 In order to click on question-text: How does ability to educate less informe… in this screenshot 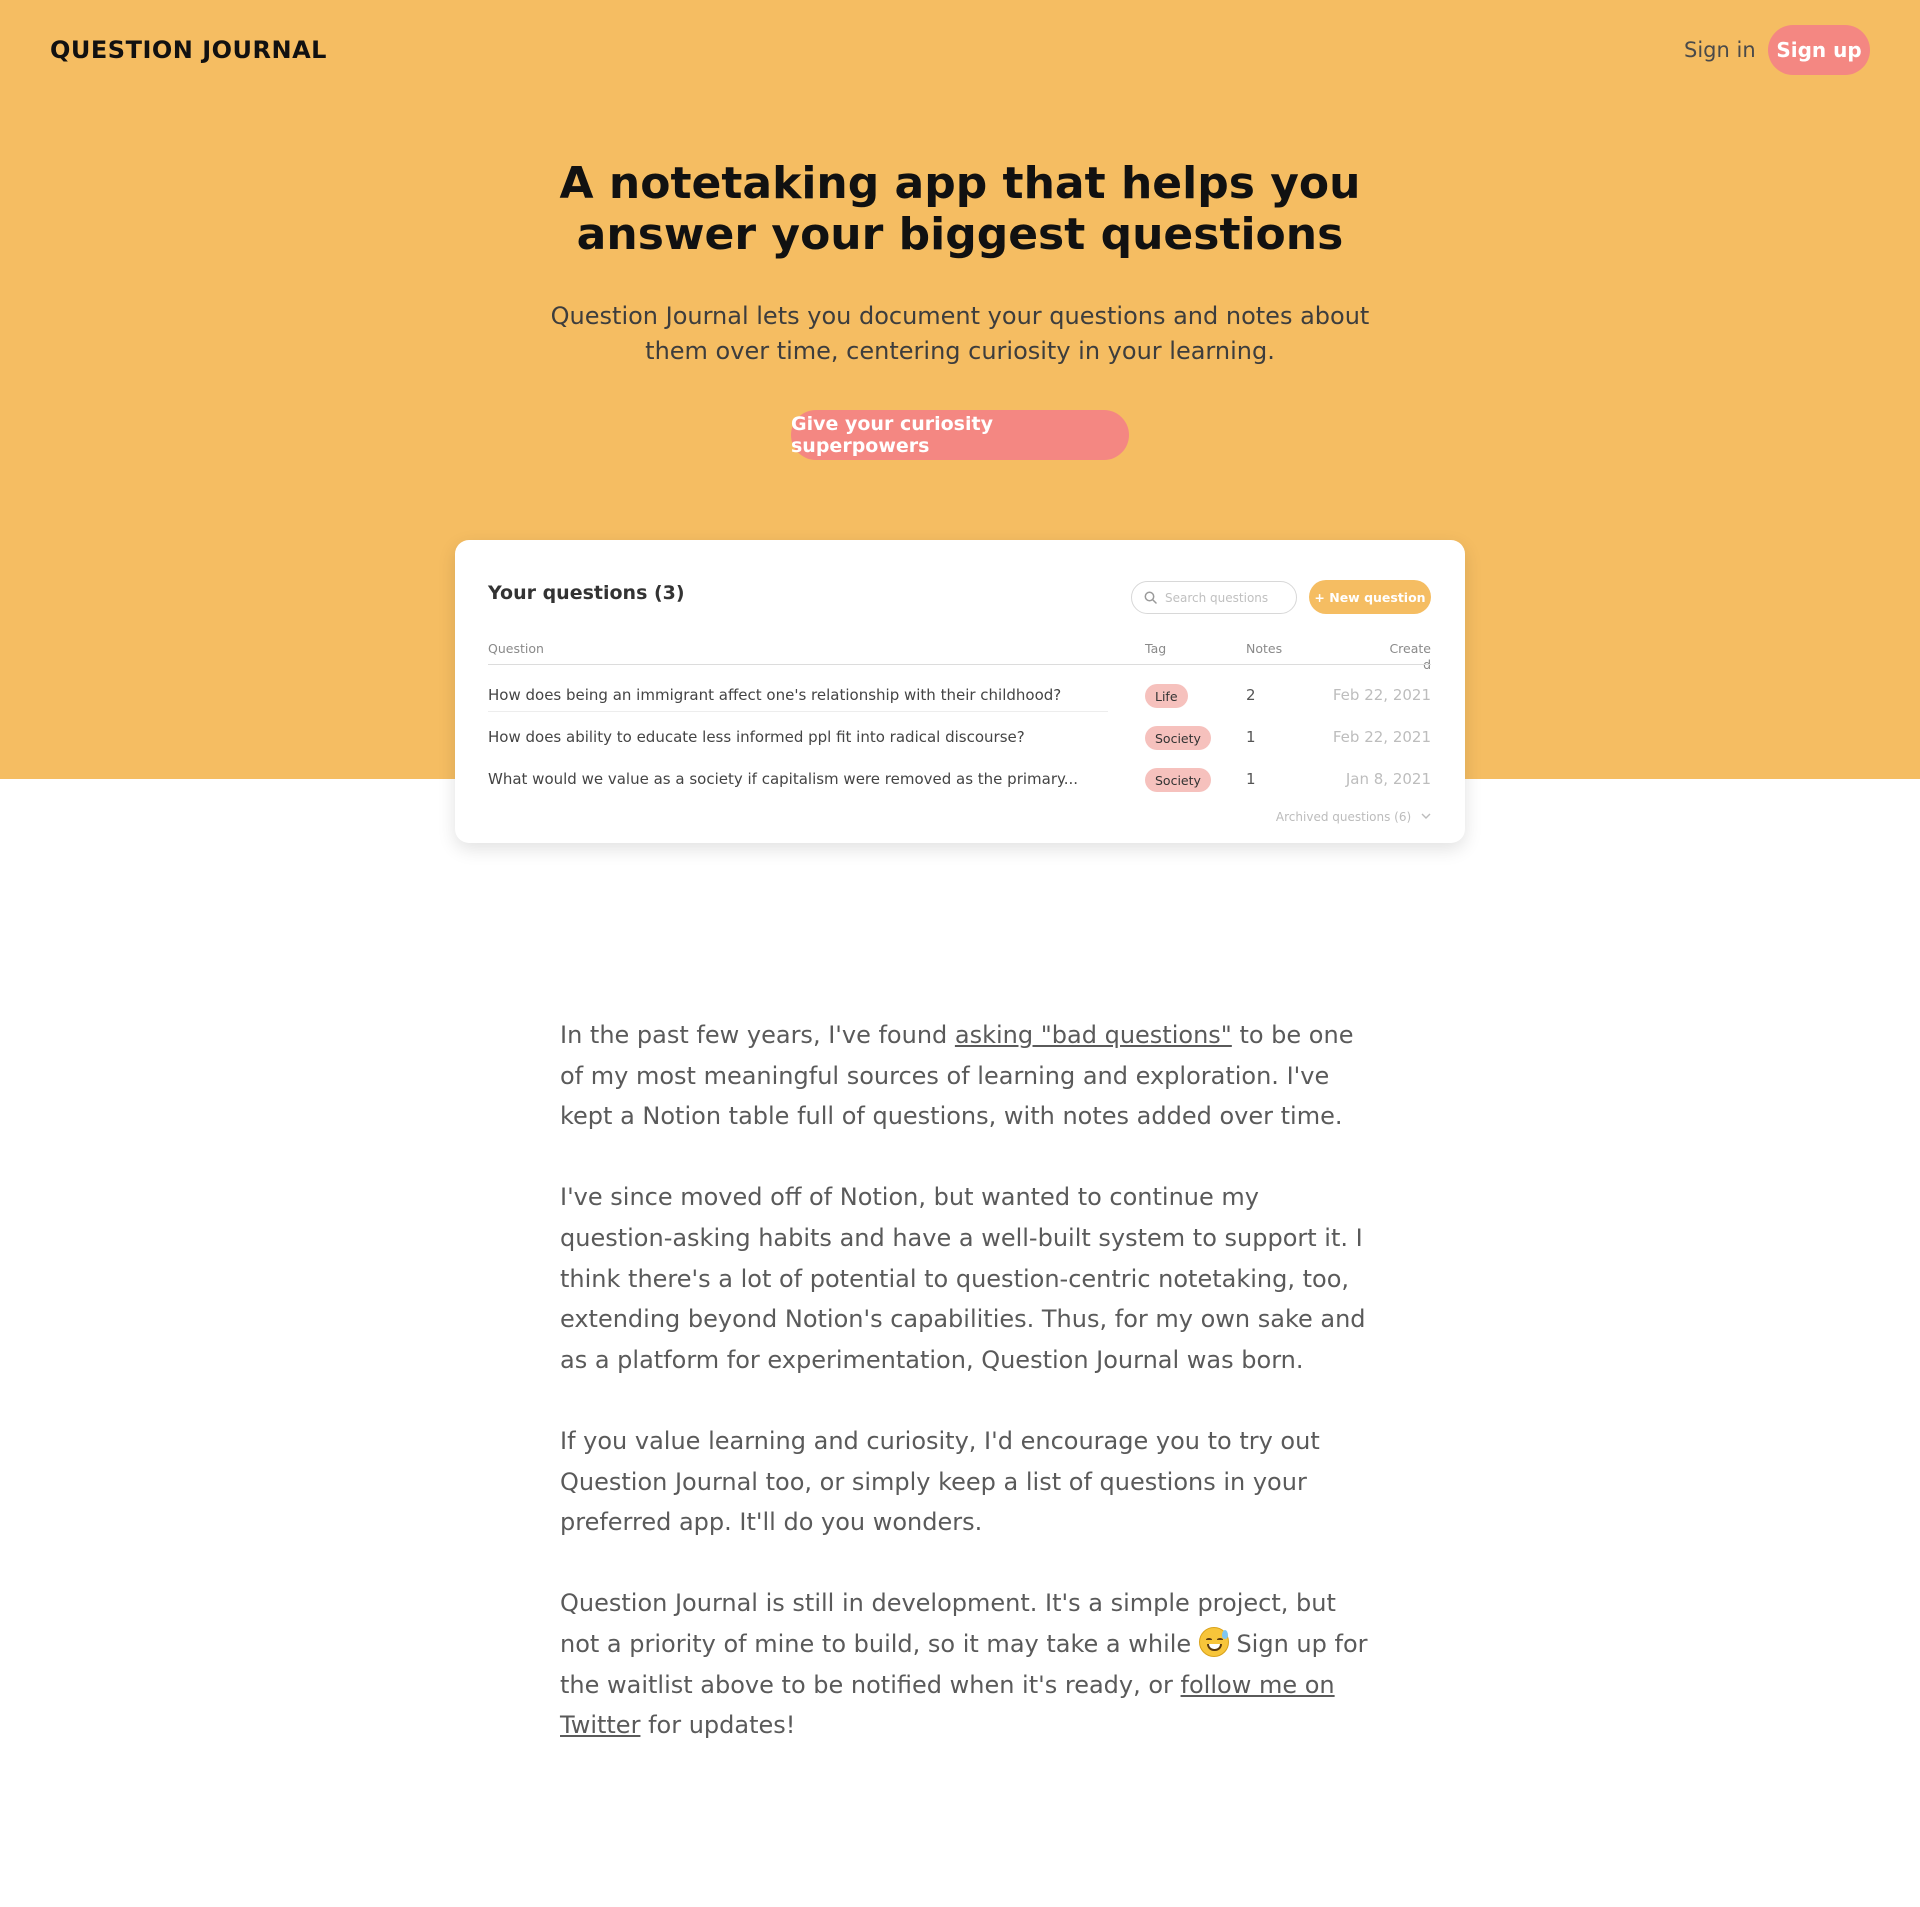, I will do `click(756, 737)`.